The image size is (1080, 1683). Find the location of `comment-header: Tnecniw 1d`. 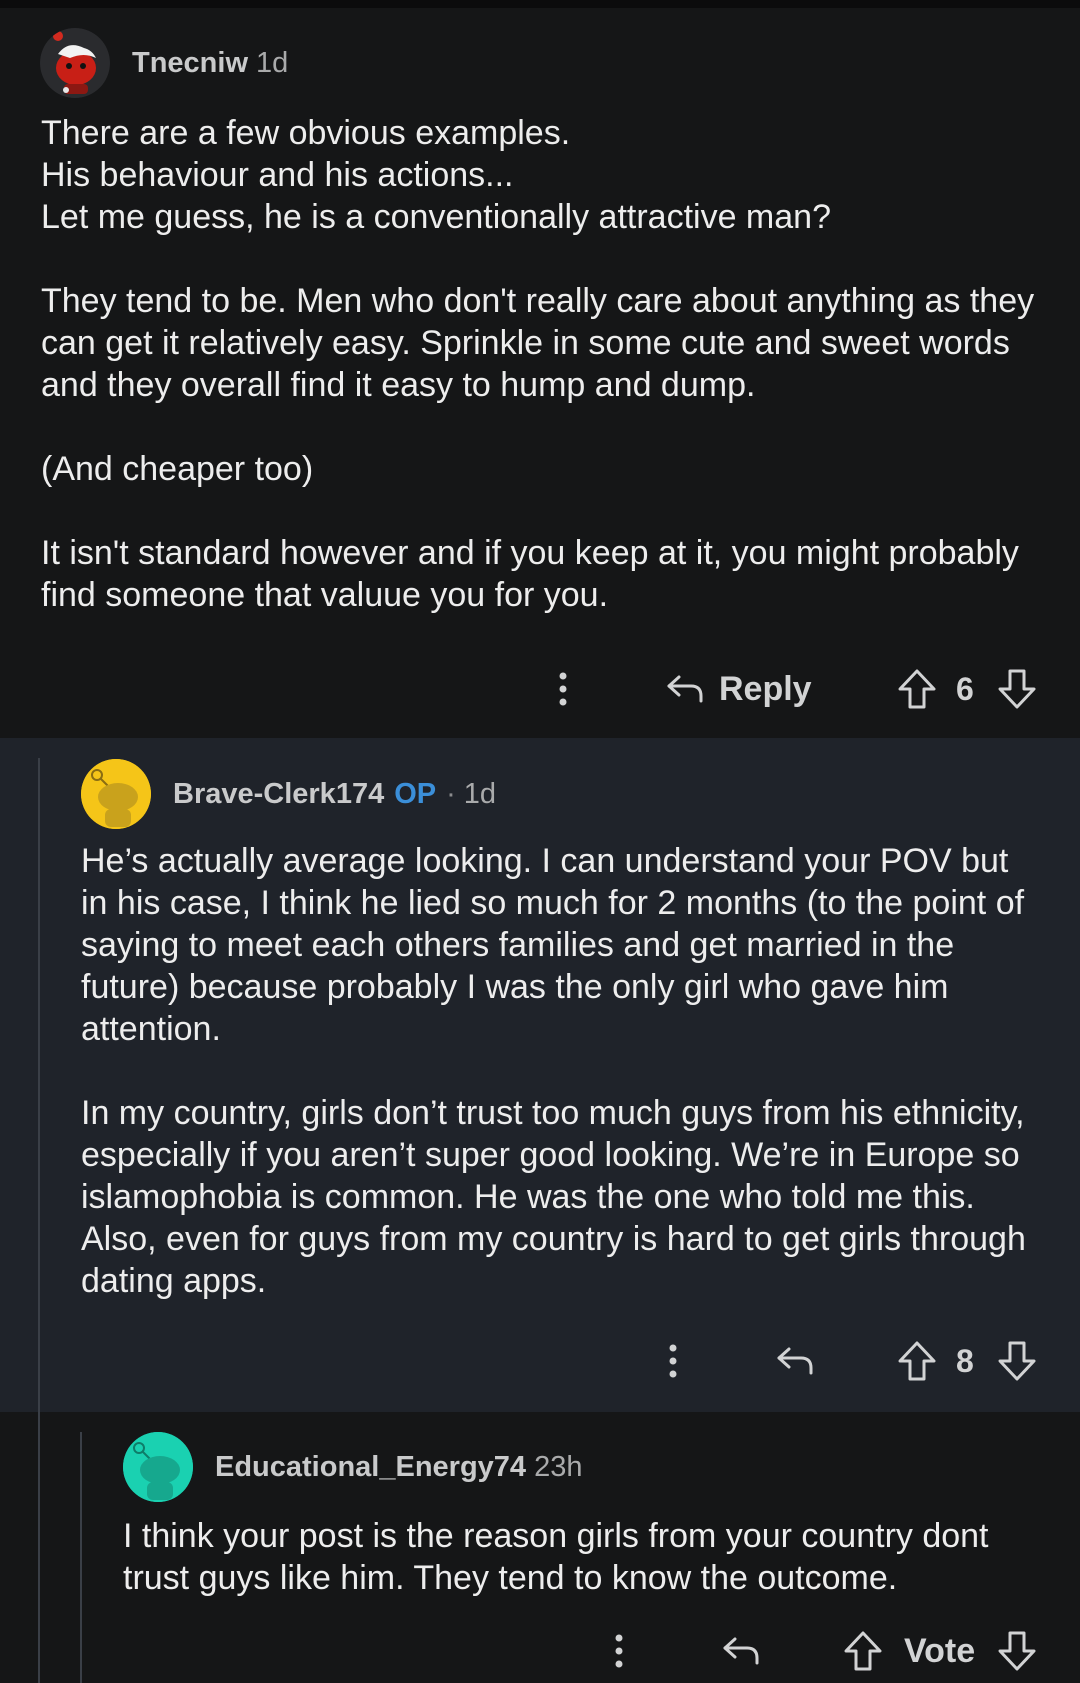

comment-header: Tnecniw 1d is located at coordinates (164, 63).